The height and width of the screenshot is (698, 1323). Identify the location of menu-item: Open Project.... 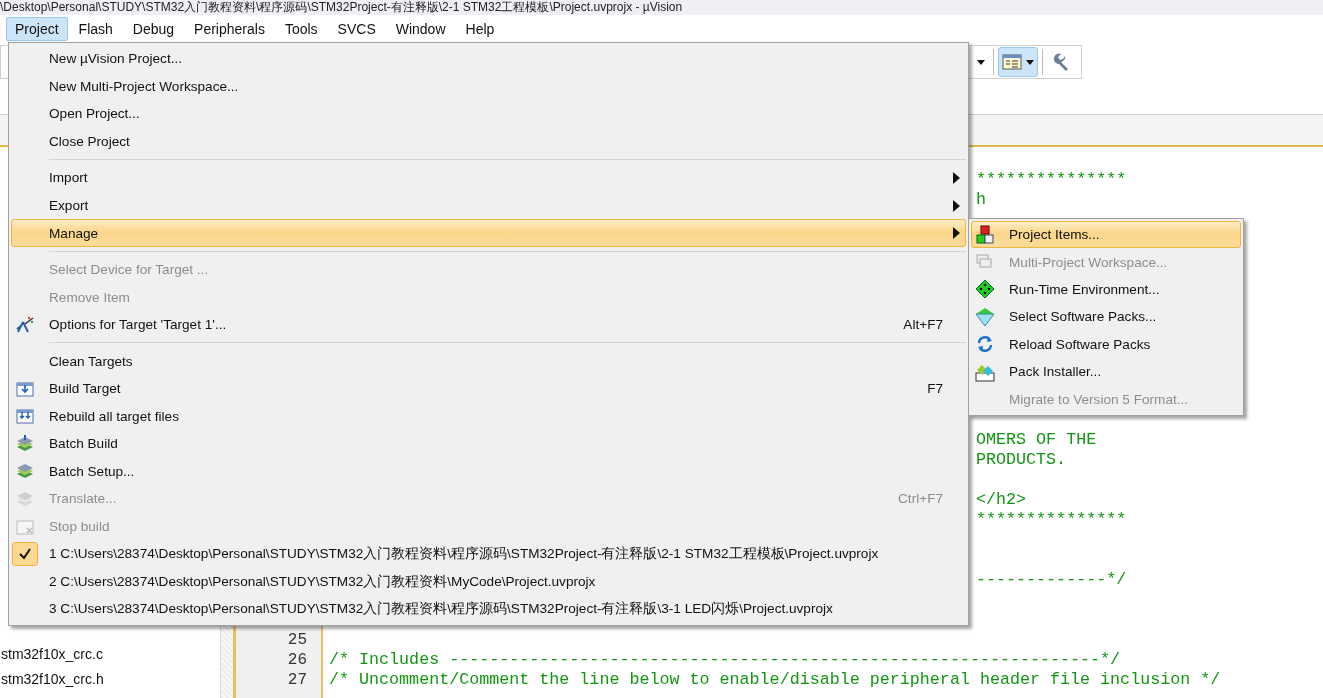
(488, 114).